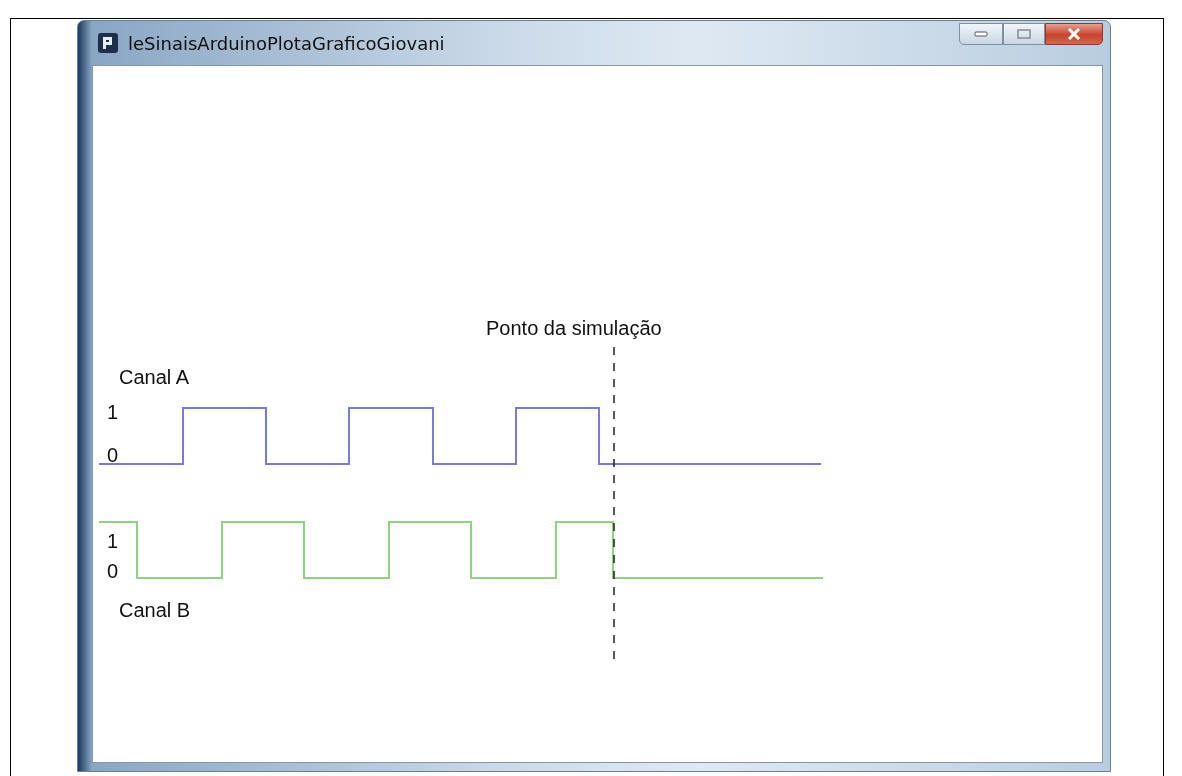 This screenshot has width=1182, height=776. I want to click on window-title: leSinaisArduinoPlotaGraficoGiovani, so click(286, 43).